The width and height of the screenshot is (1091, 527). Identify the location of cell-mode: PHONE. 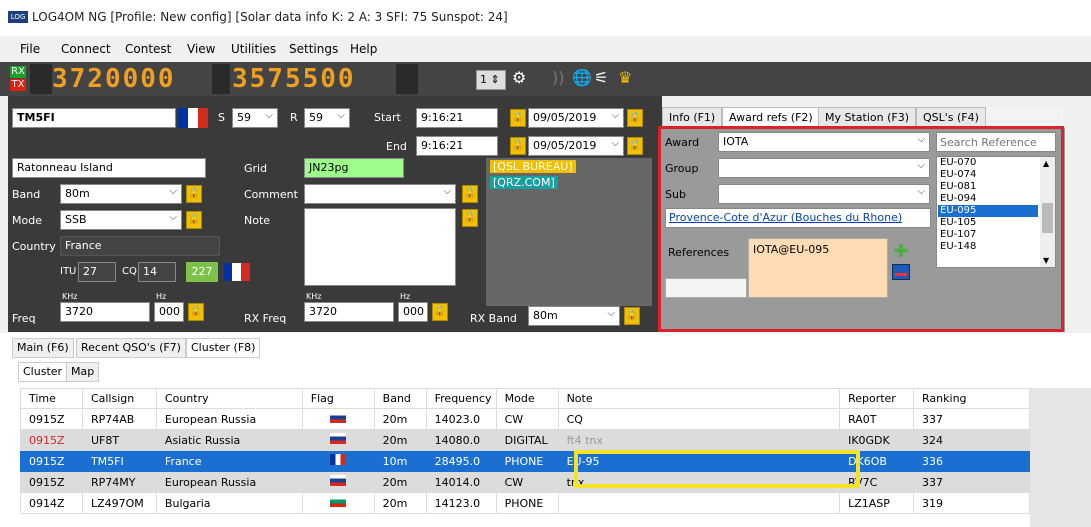
(527, 503).